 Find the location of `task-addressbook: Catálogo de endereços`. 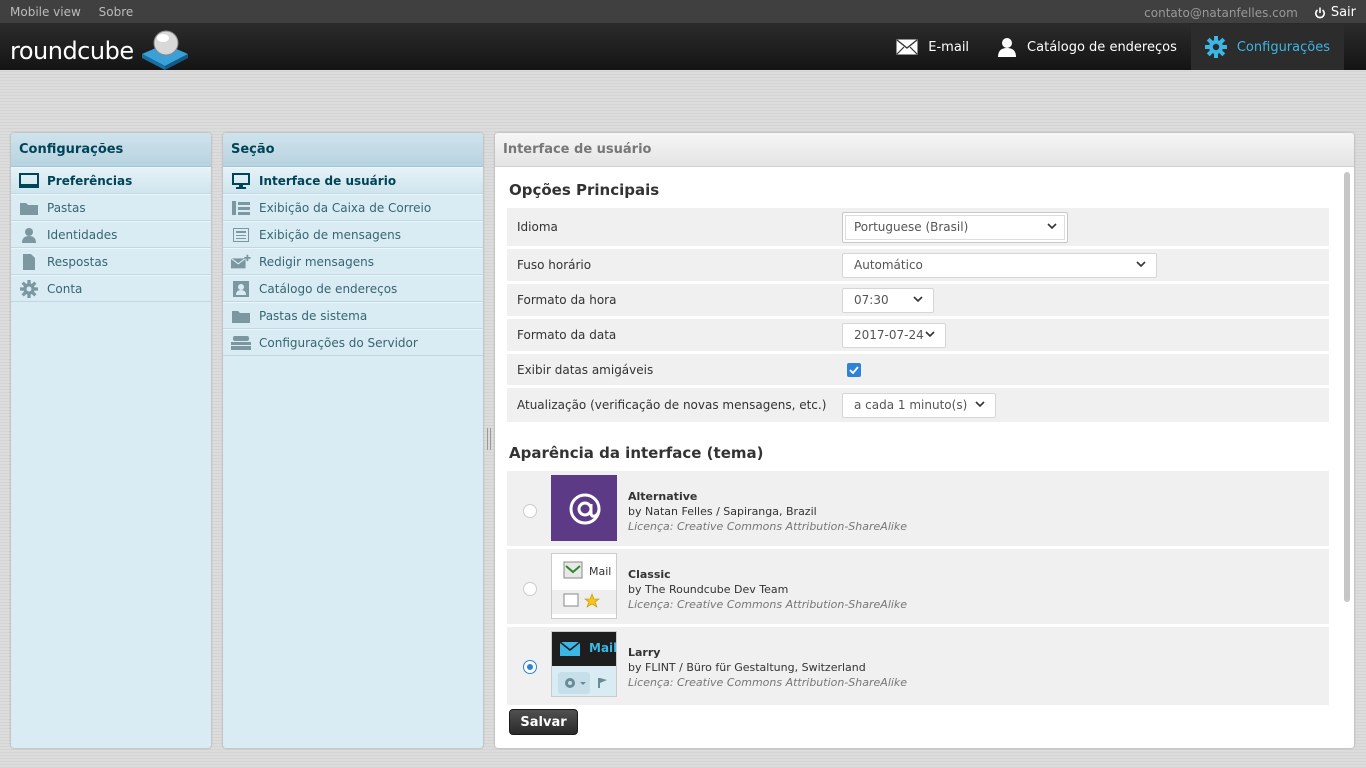

task-addressbook: Catálogo de endereços is located at coordinates (1087, 47).